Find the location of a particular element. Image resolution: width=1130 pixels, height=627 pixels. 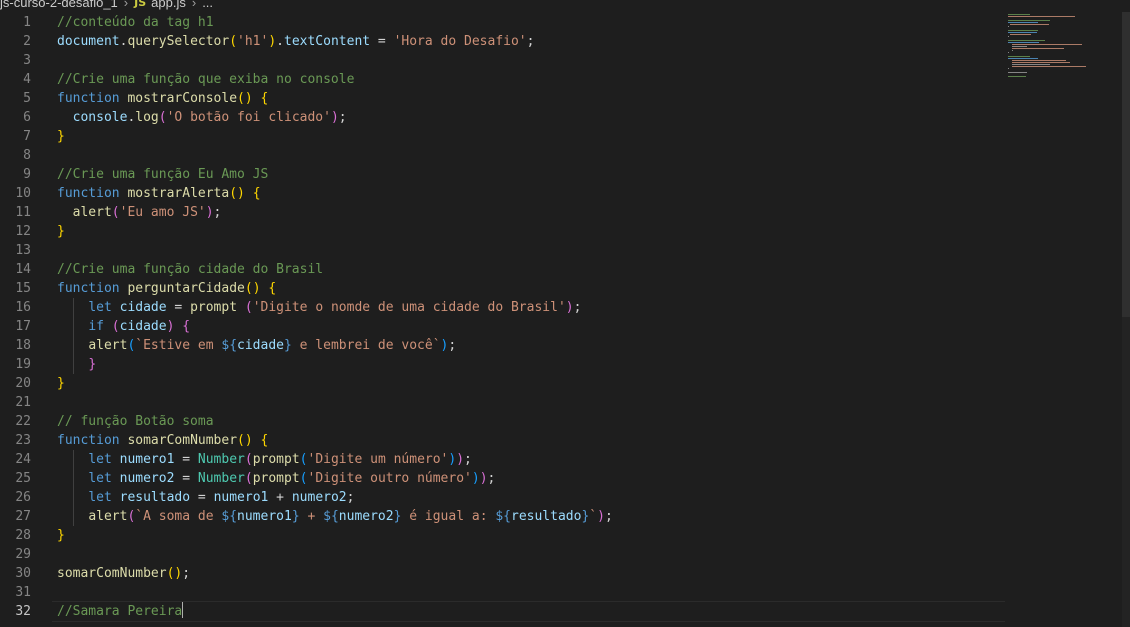

code-line: 23 function somarComNumber() { is located at coordinates (502, 440).